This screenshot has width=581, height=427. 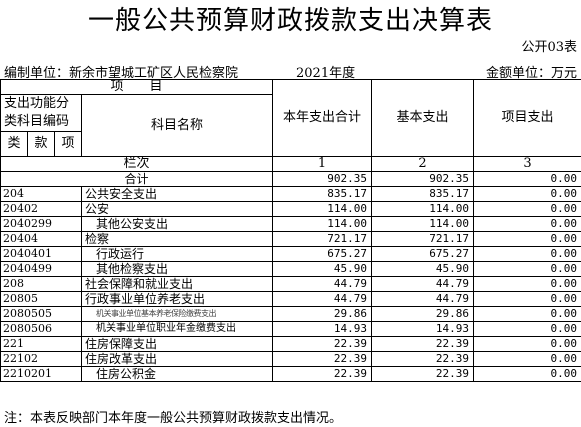 What do you see at coordinates (41, 284) in the screenshot?
I see `row-code: 208` at bounding box center [41, 284].